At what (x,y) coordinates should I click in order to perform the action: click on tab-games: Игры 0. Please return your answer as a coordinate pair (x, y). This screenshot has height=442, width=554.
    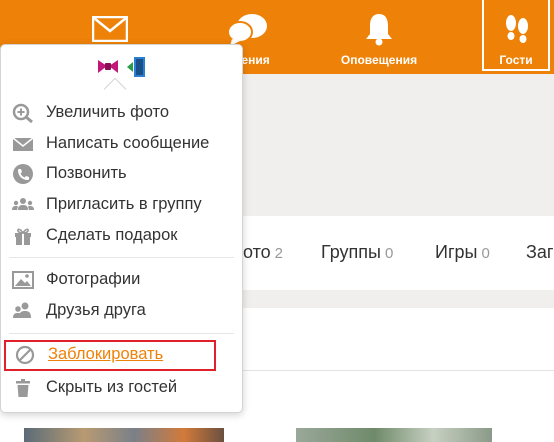
    Looking at the image, I should click on (462, 252).